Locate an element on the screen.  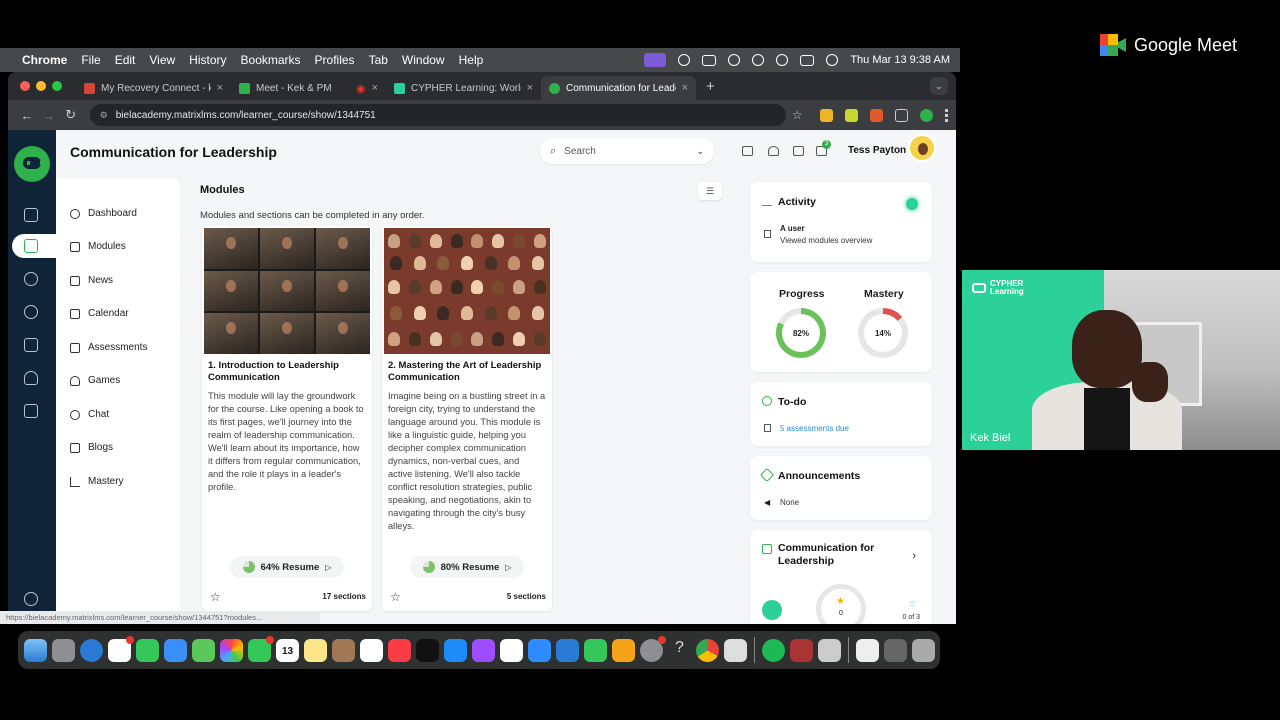
facetime-icon is located at coordinates (261, 648).